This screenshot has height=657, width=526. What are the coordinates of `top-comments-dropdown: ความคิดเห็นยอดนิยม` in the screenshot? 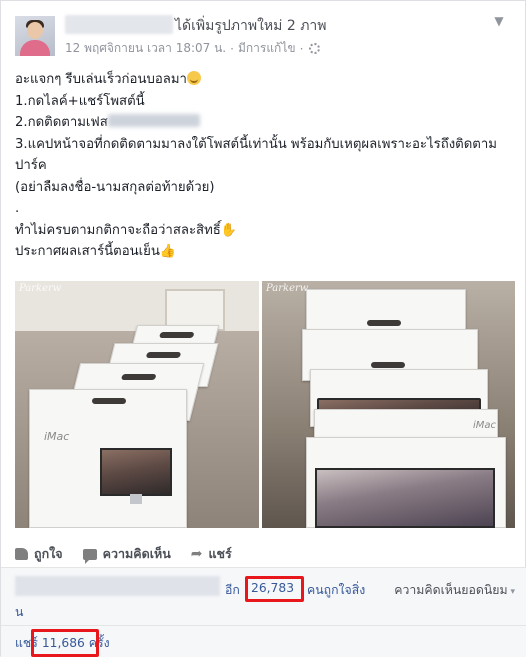 It's located at (454, 590).